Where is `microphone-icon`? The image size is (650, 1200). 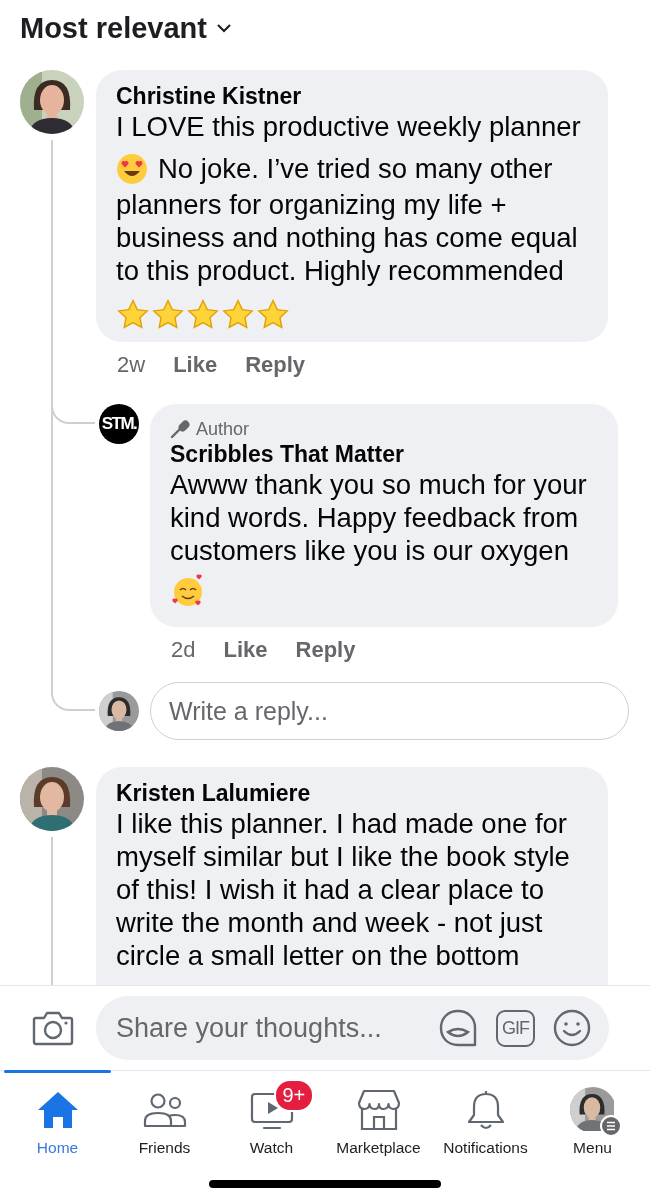 microphone-icon is located at coordinates (180, 429).